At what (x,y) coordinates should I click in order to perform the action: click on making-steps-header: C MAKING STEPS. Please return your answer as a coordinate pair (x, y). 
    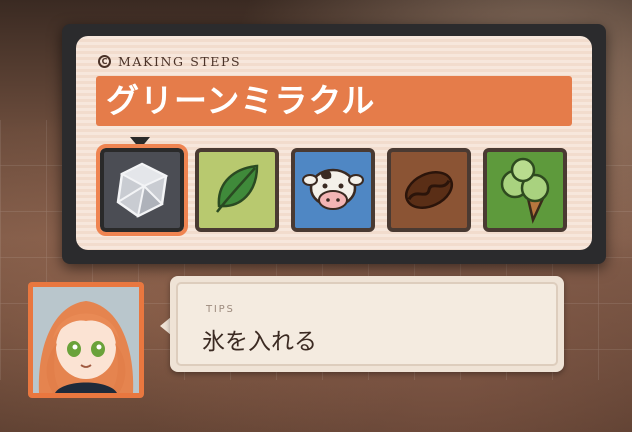
    Looking at the image, I should click on (169, 61).